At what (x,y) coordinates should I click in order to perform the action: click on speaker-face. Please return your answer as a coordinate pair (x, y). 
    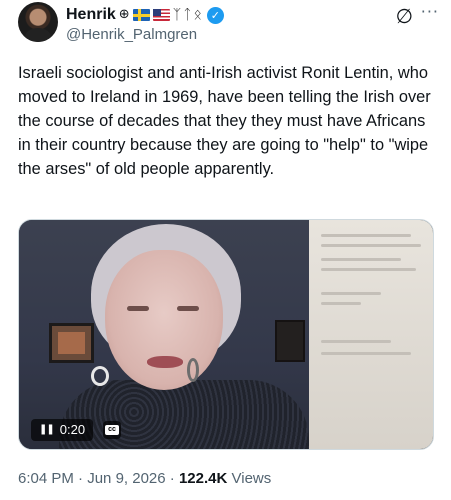
    Looking at the image, I should click on (164, 320).